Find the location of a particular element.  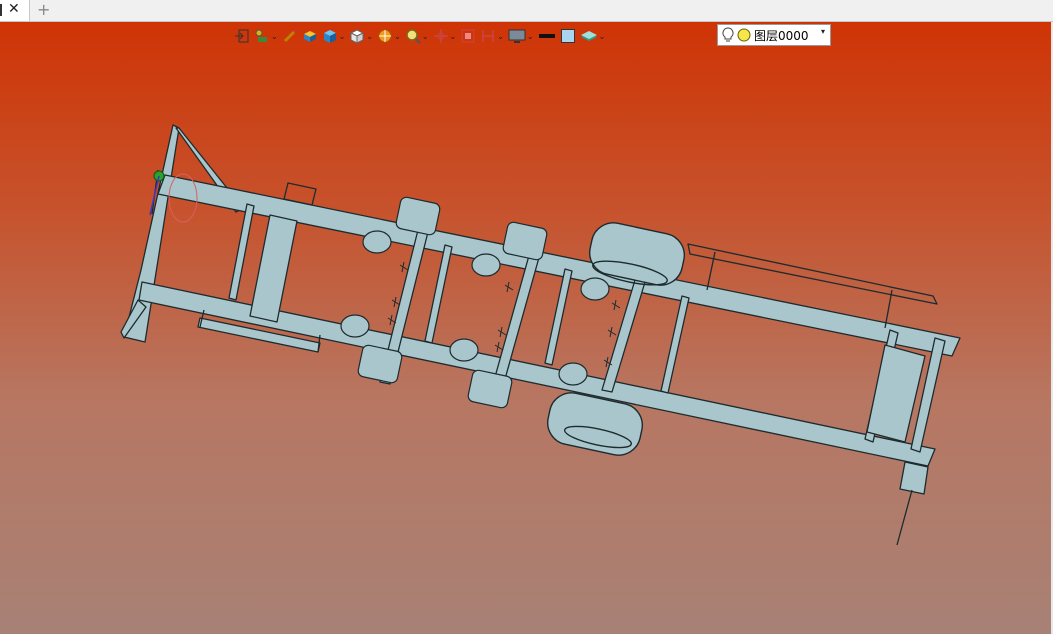

box-button is located at coordinates (310, 36).